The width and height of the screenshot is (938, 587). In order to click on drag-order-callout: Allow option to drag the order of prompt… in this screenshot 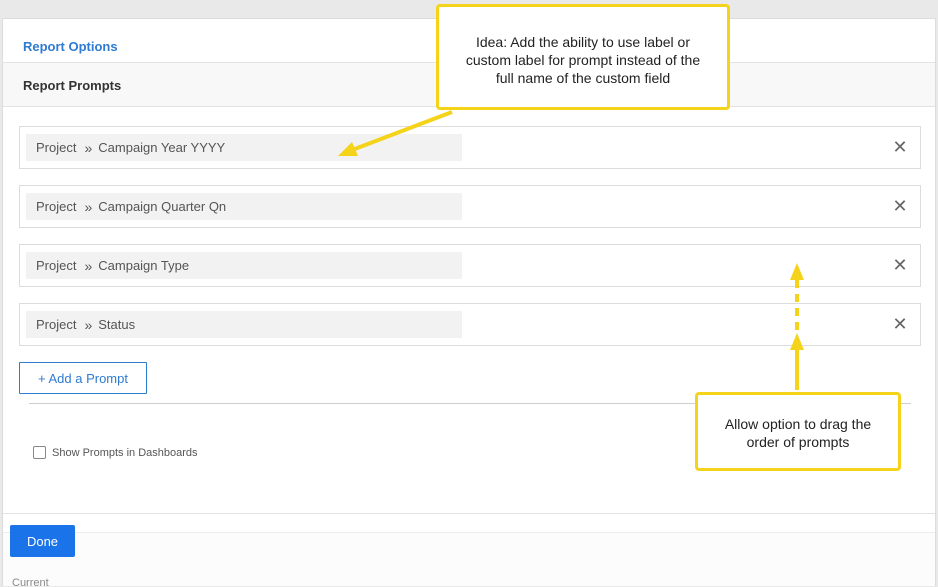, I will do `click(798, 431)`.